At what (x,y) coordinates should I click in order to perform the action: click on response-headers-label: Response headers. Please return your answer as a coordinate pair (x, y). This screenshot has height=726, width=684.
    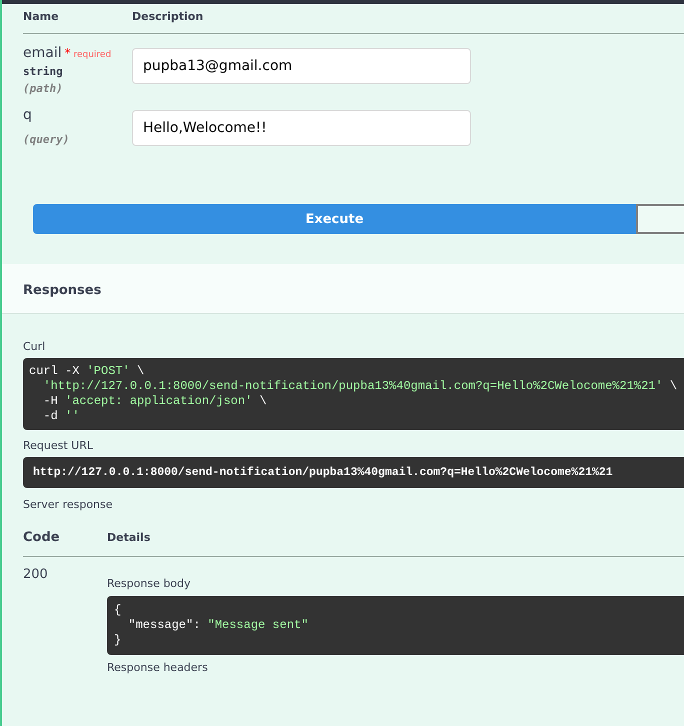
    Looking at the image, I should click on (157, 667).